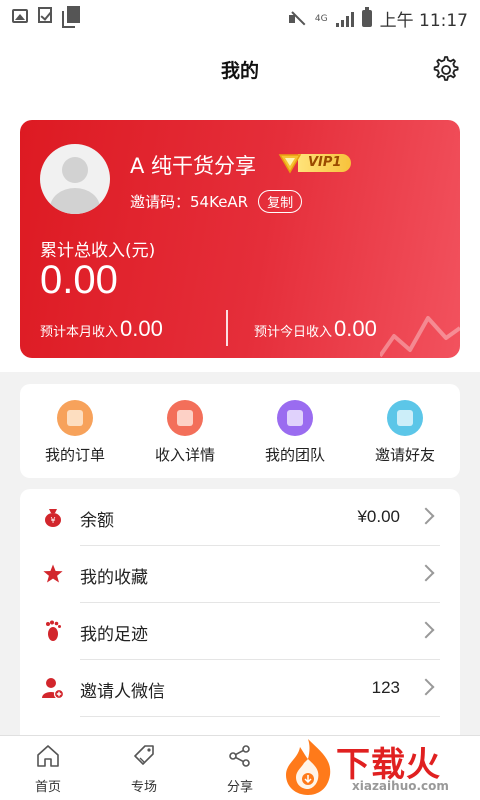 The image size is (480, 800). I want to click on document-icon, so click(73, 14).